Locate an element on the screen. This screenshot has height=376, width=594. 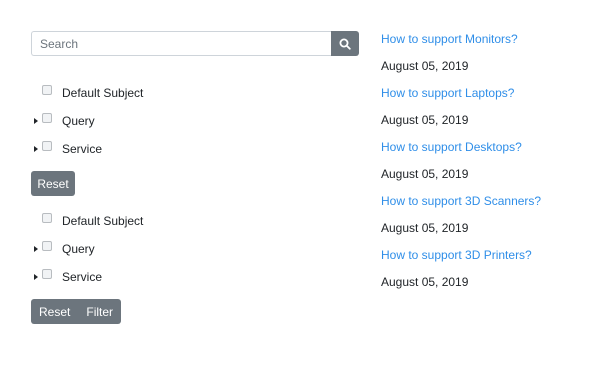
article-link: How to support 3D Printers? is located at coordinates (481, 260).